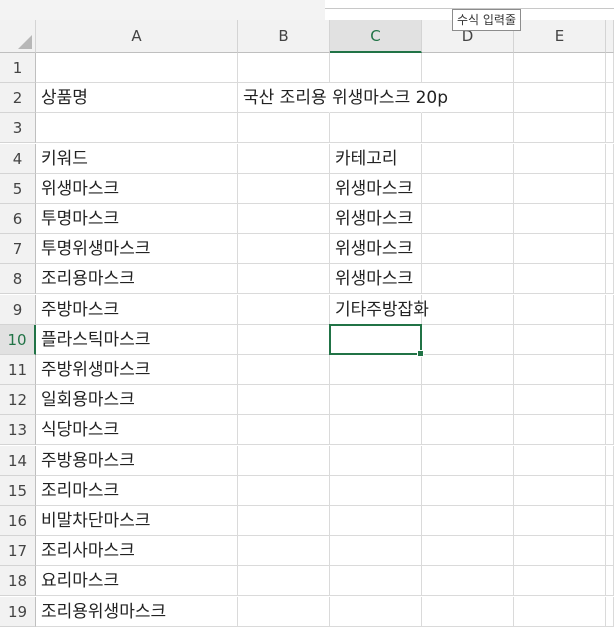 The width and height of the screenshot is (614, 642). Describe the element at coordinates (18, 98) in the screenshot. I see `row-header-2: 2` at that location.